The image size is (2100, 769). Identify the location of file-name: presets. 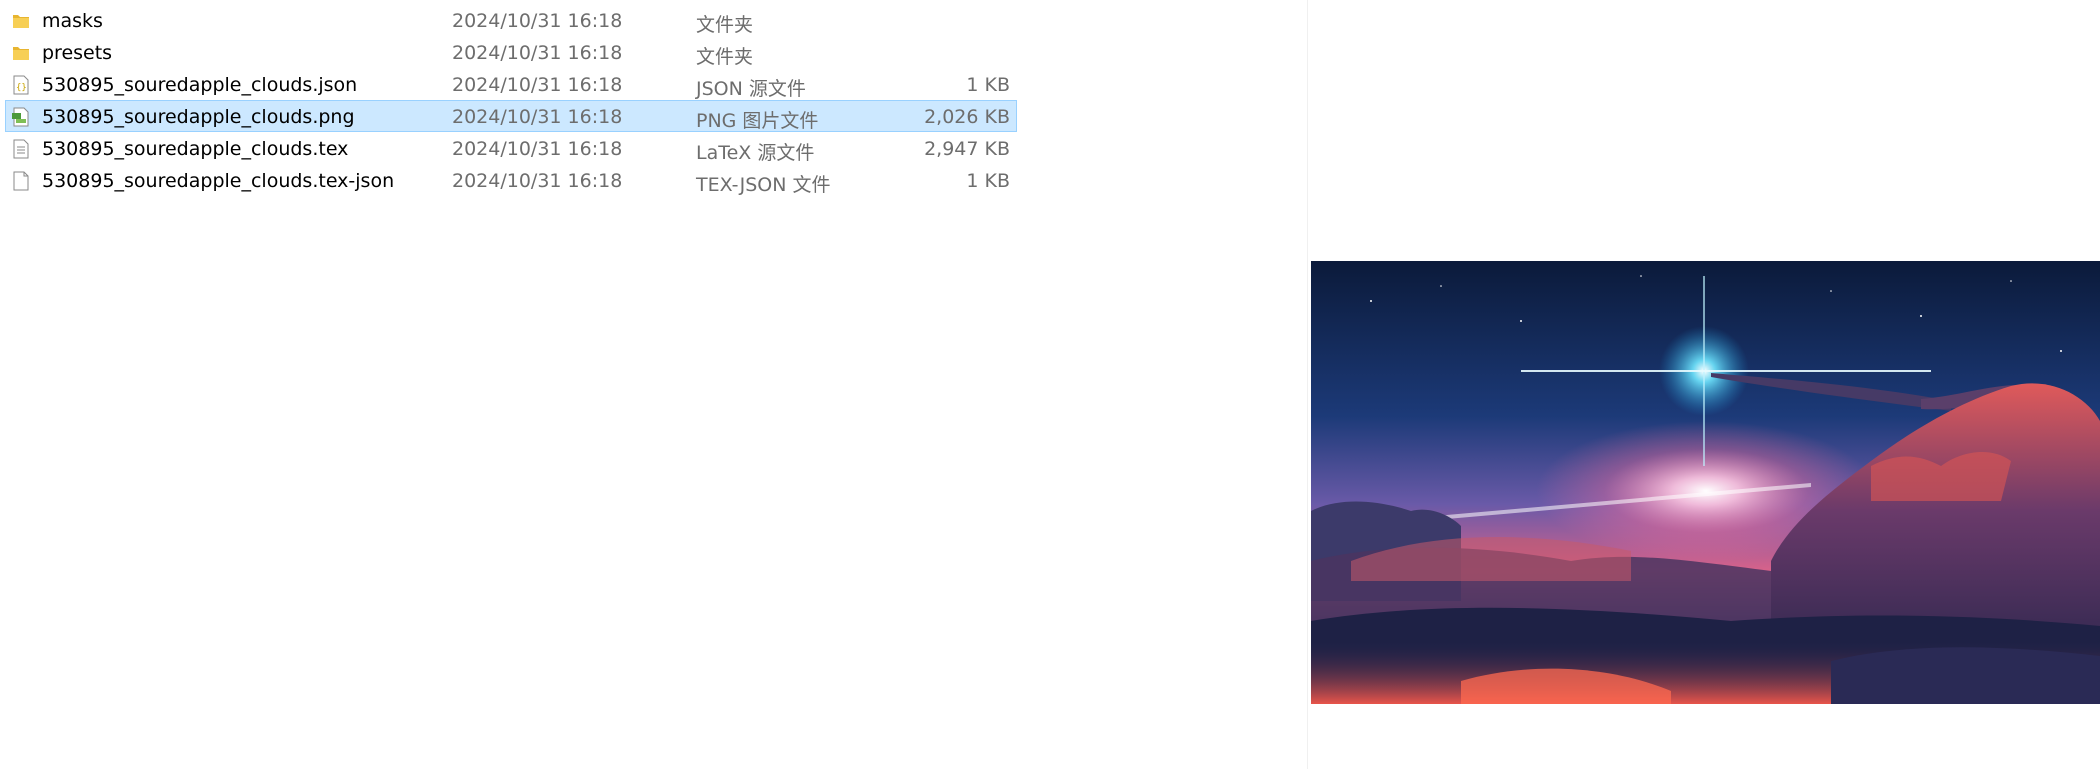
(77, 53).